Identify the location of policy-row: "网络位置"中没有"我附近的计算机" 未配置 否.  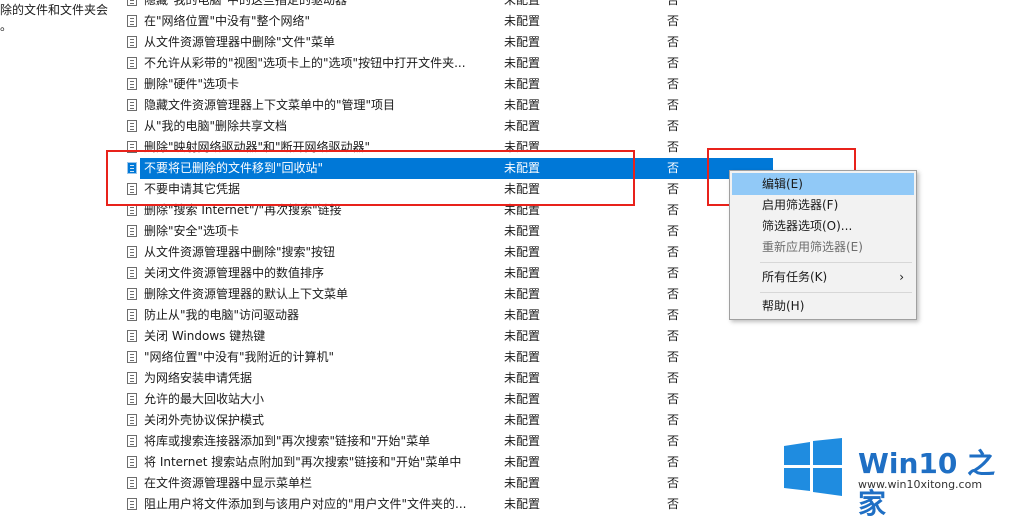
(468, 357).